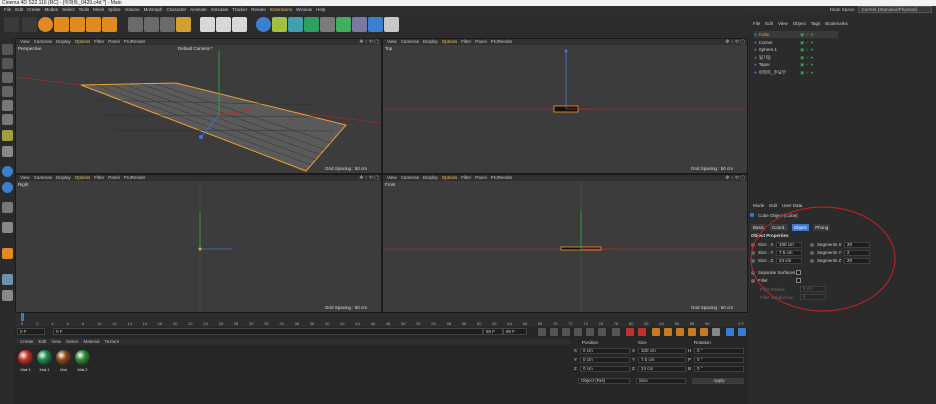 The height and width of the screenshot is (404, 936). I want to click on lock-workplane-icon, so click(7, 279).